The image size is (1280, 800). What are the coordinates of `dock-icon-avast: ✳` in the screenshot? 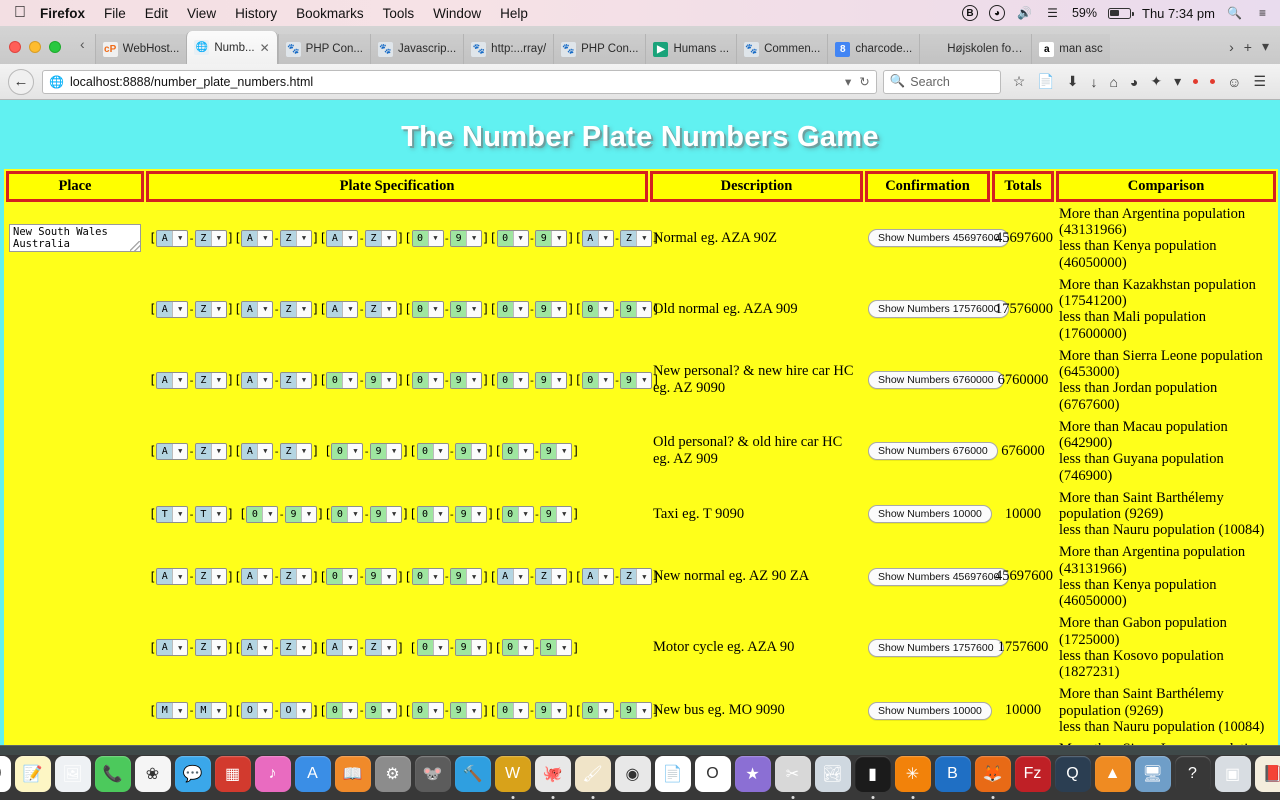 It's located at (912, 774).